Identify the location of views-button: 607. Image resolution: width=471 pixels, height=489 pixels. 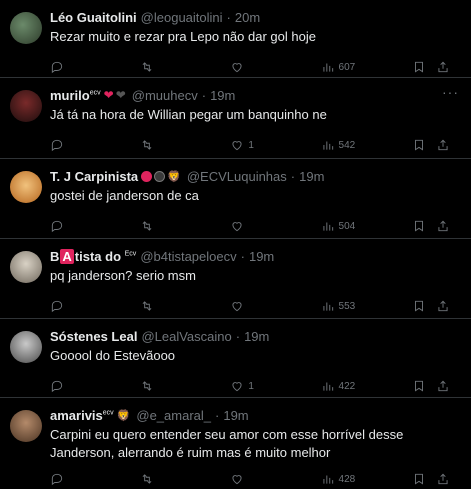
(366, 67).